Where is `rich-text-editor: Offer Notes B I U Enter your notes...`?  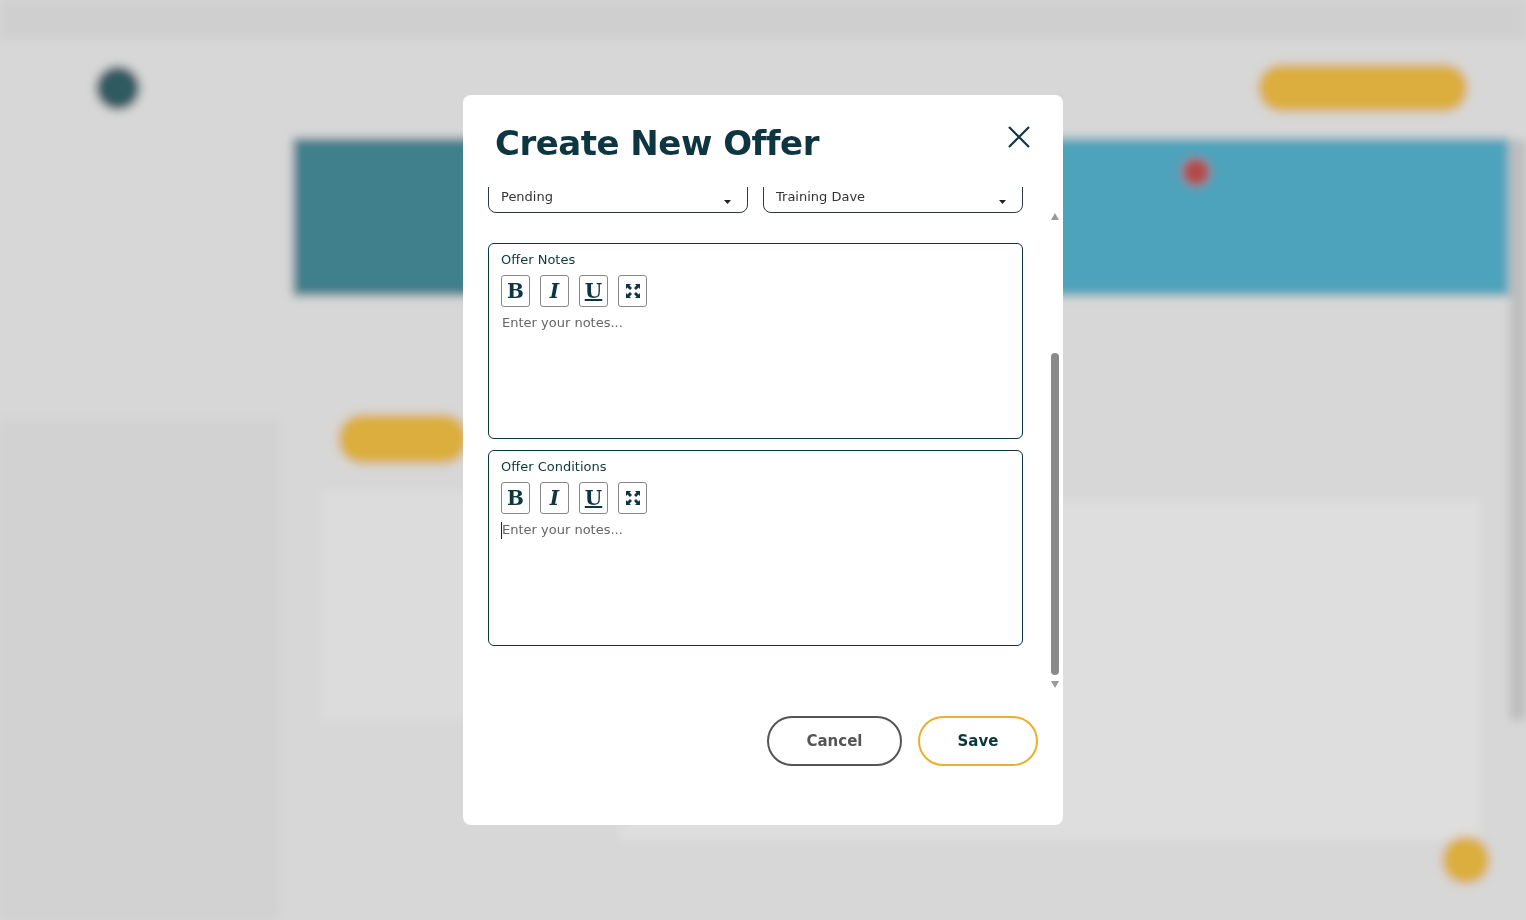
rich-text-editor: Offer Notes B I U Enter your notes... is located at coordinates (755, 341).